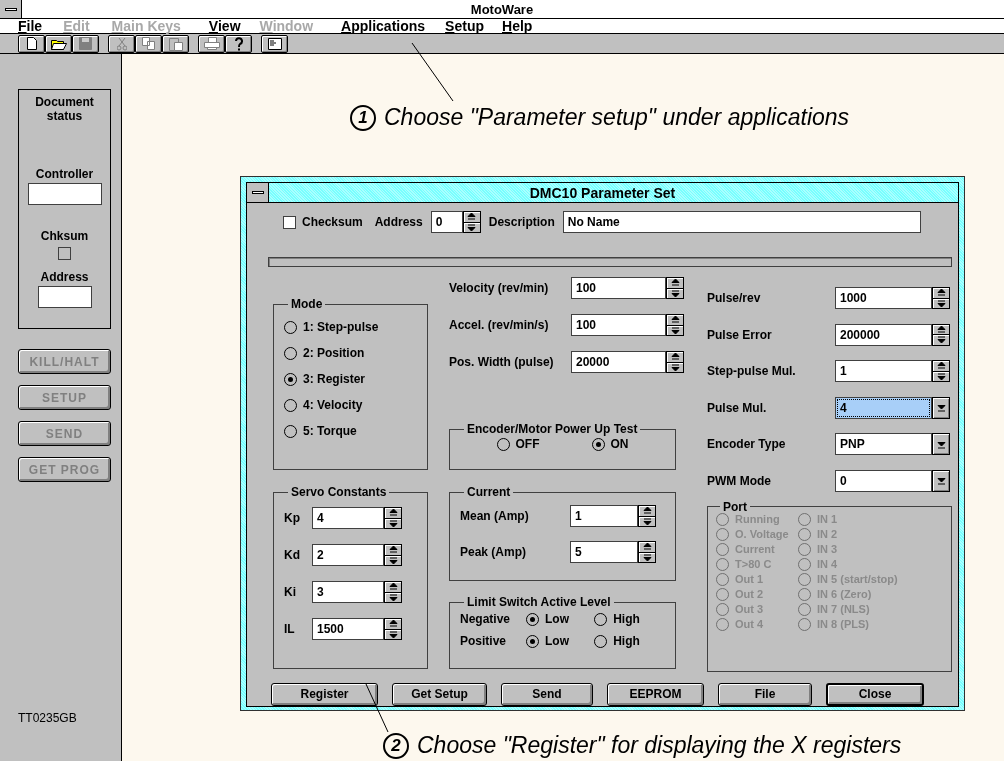  Describe the element at coordinates (348, 518) in the screenshot. I see `number-field: 4` at that location.